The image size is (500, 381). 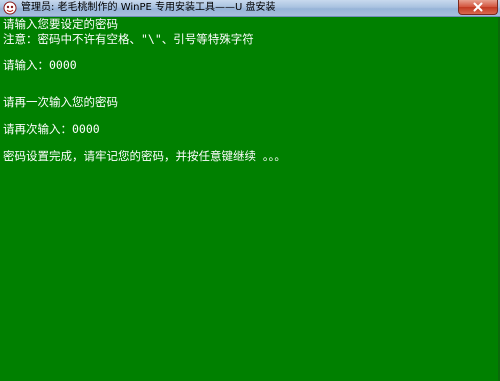 I want to click on close-icon, so click(x=478, y=7).